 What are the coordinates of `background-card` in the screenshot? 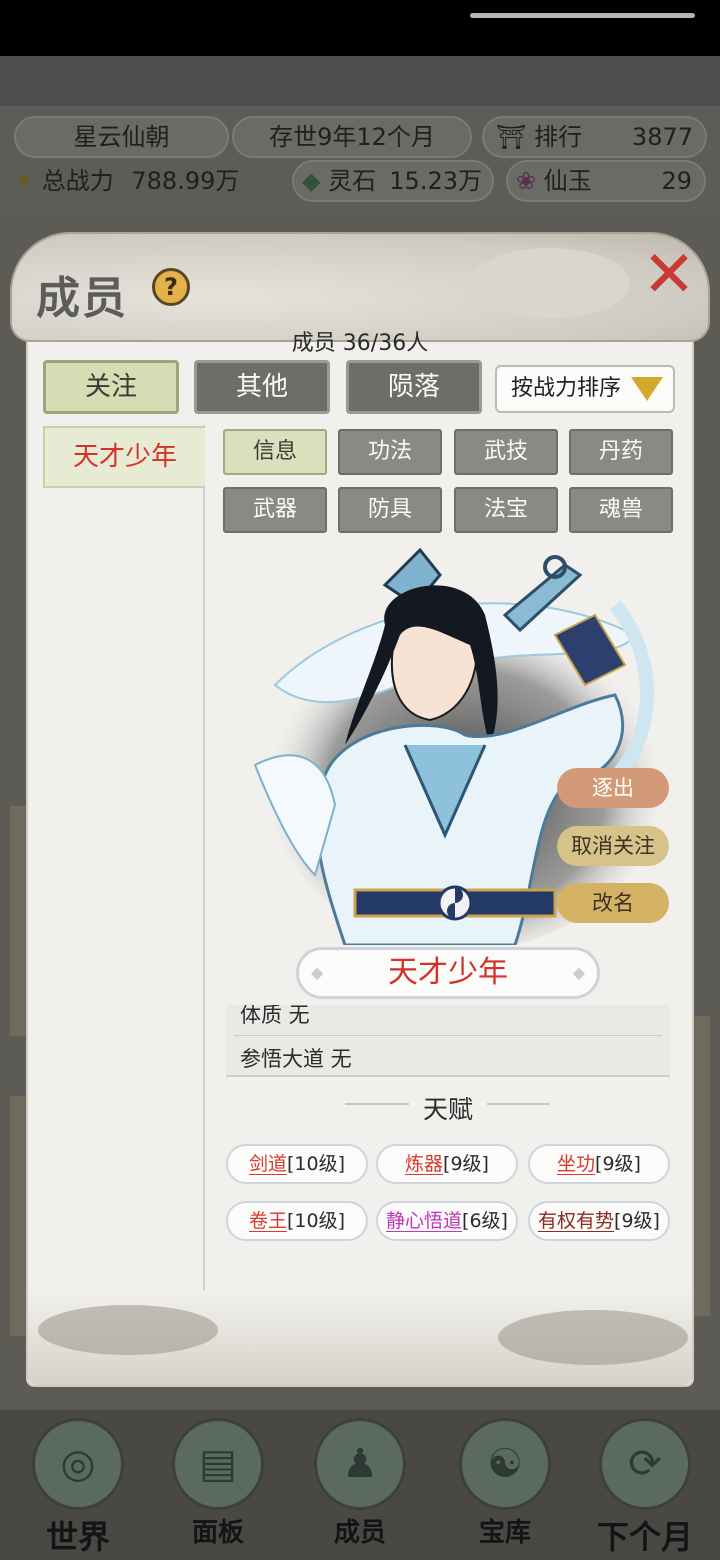 It's located at (700, 1166).